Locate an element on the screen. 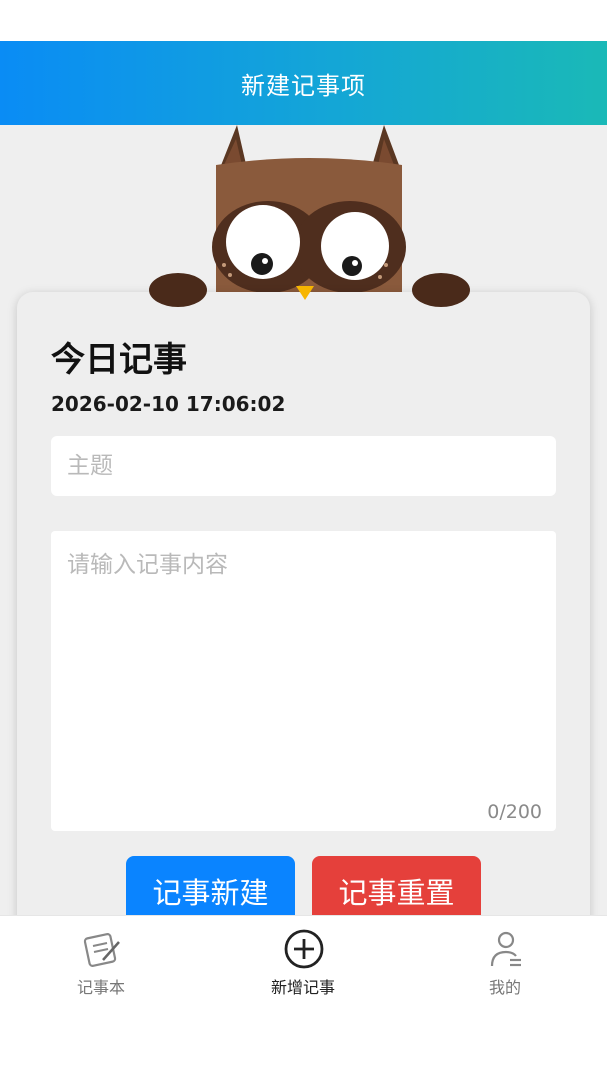 This screenshot has height=1080, width=607. subject-input is located at coordinates (303, 466).